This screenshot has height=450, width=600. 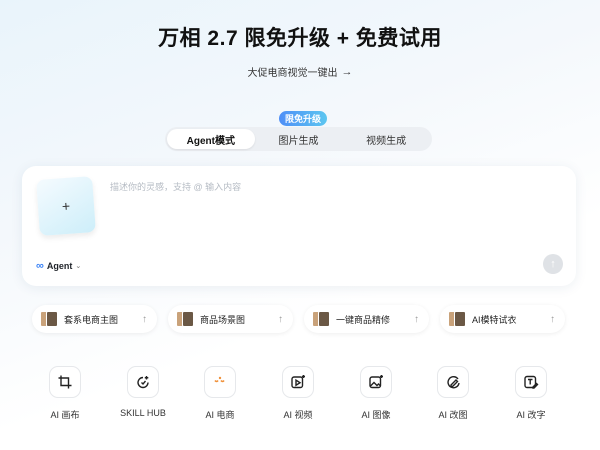 What do you see at coordinates (220, 415) in the screenshot?
I see `tool-label: AI 电商` at bounding box center [220, 415].